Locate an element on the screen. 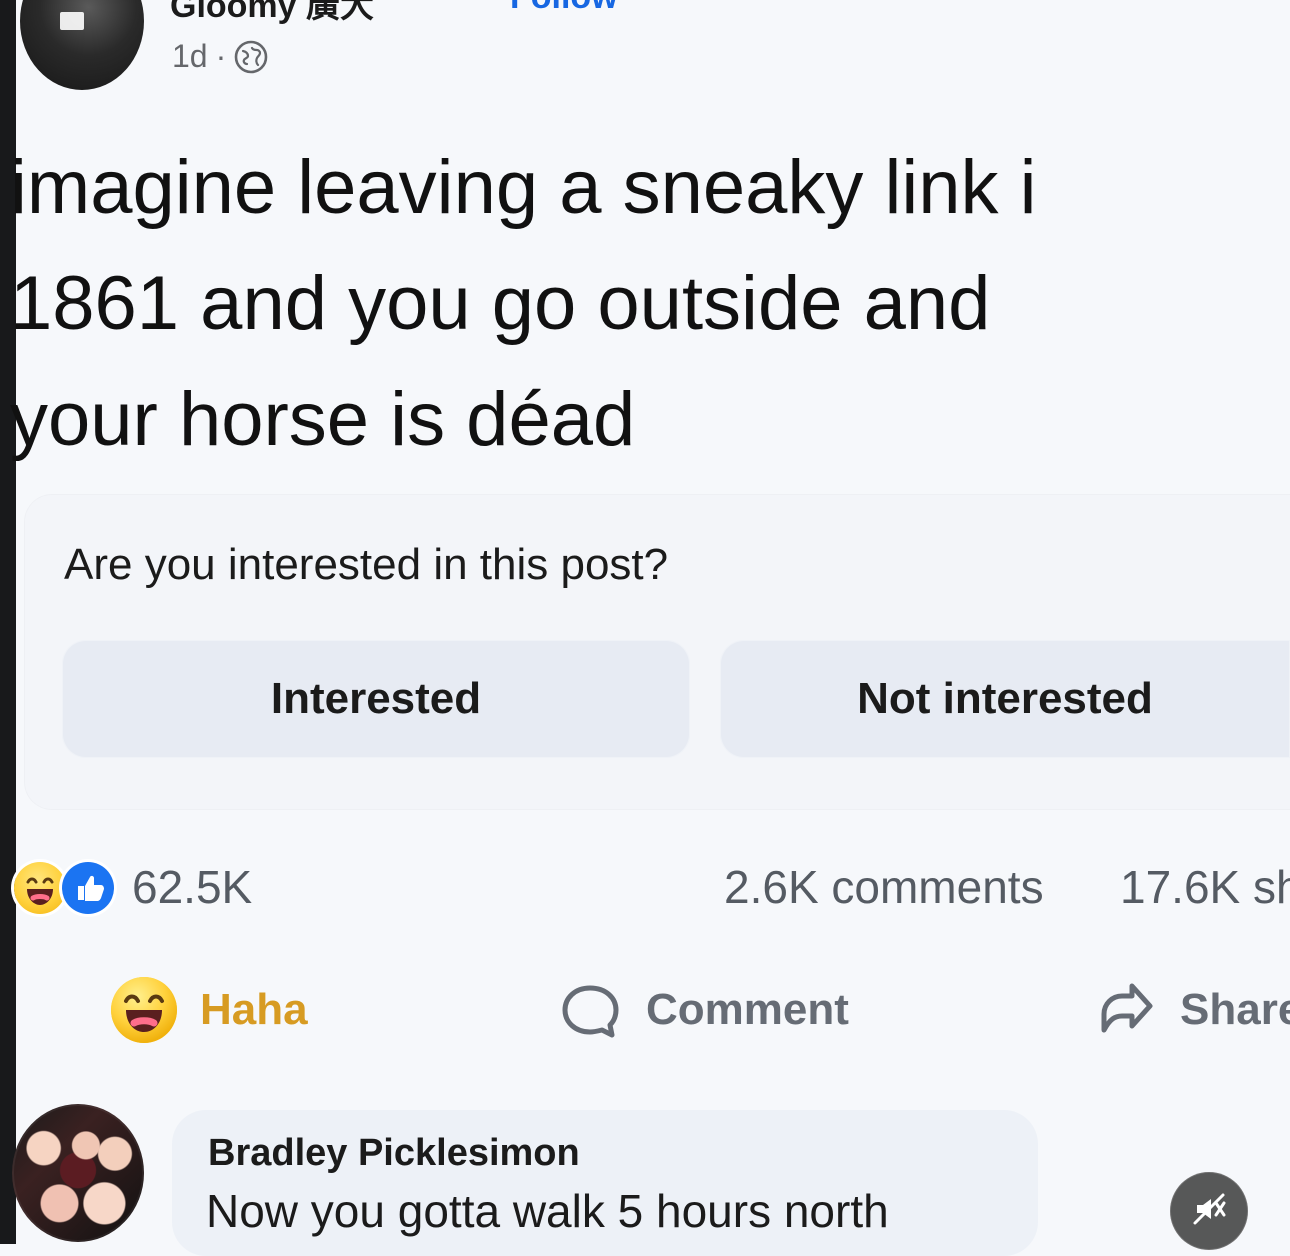  share-action-button: Share is located at coordinates (1189, 1010).